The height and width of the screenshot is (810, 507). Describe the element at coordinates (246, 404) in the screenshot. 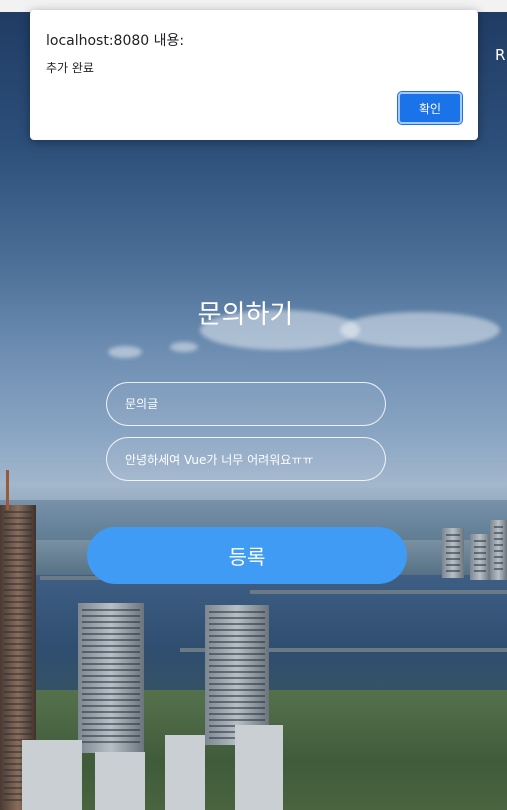

I see `subject-input` at that location.